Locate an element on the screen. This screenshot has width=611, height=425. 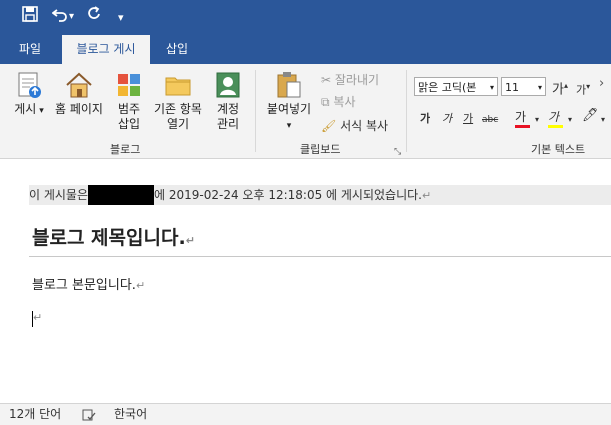
paste-icon is located at coordinates (289, 85).